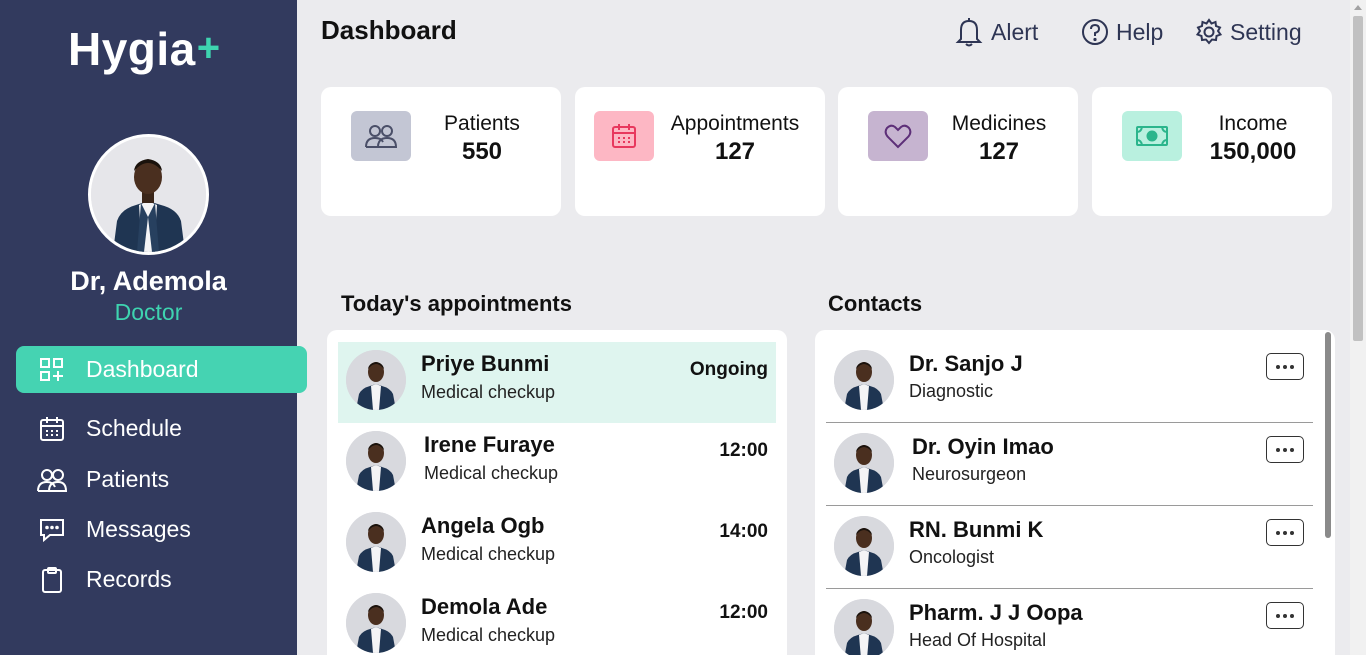 This screenshot has width=1366, height=655. What do you see at coordinates (1266, 31) in the screenshot?
I see `setting-label: Setting` at bounding box center [1266, 31].